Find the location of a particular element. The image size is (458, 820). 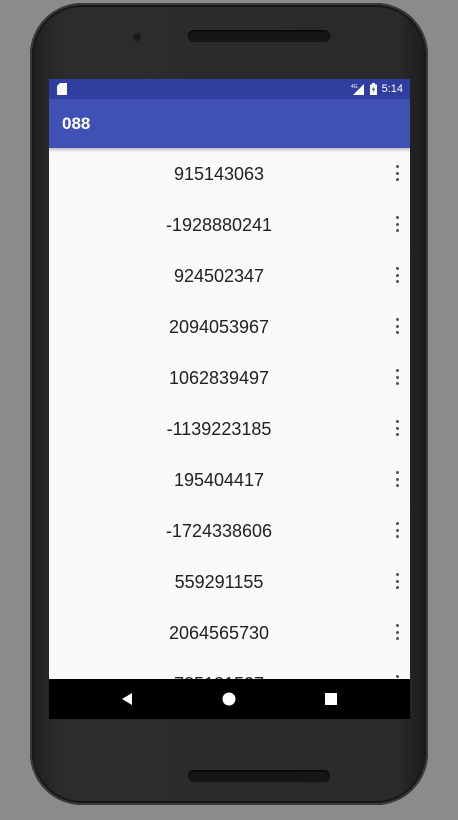

list-item: 1062839497 is located at coordinates (229, 377).